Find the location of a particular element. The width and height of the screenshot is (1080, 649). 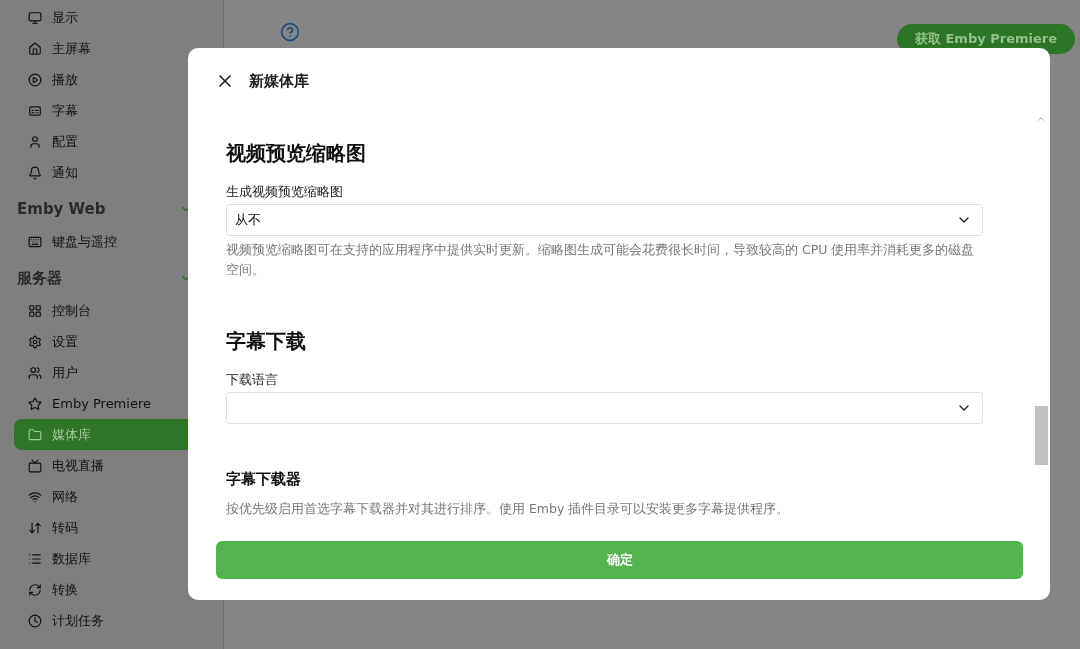

sidebar-item: 键盘与遥控 is located at coordinates (111, 241).